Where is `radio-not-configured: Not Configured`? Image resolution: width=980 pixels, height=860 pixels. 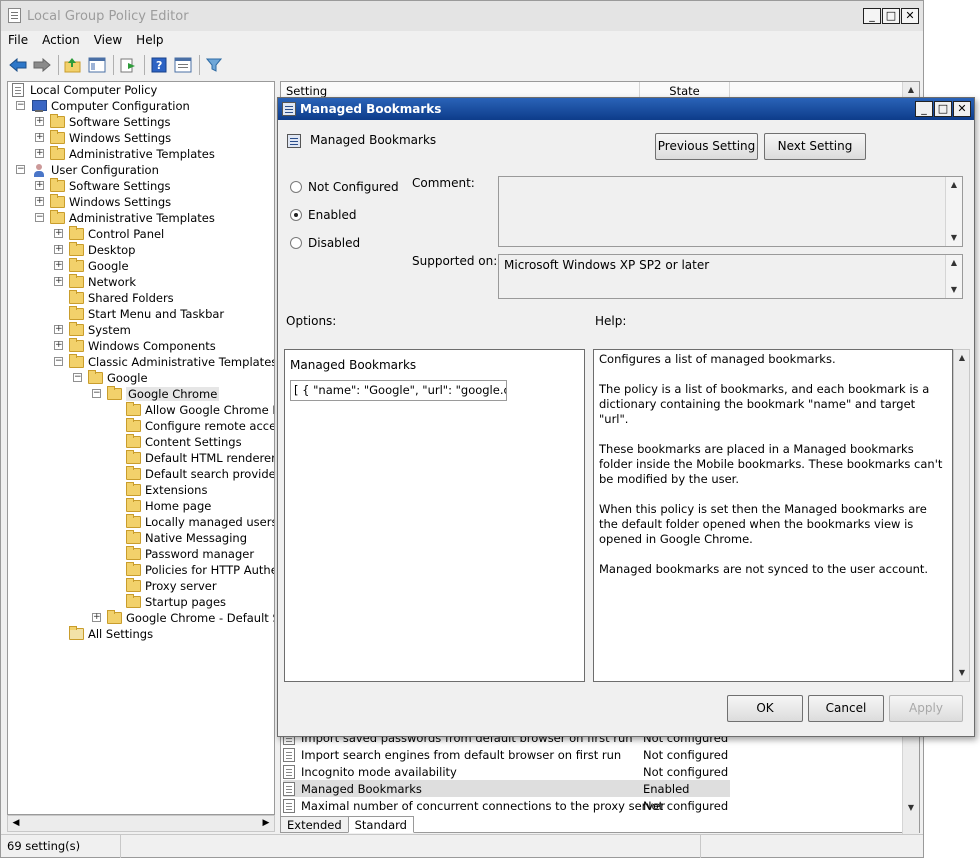 radio-not-configured: Not Configured is located at coordinates (344, 187).